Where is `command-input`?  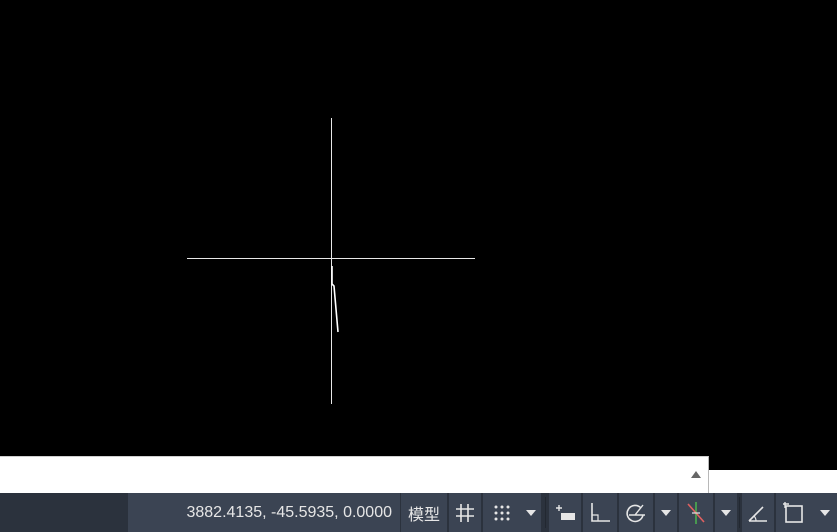 command-input is located at coordinates (346, 475).